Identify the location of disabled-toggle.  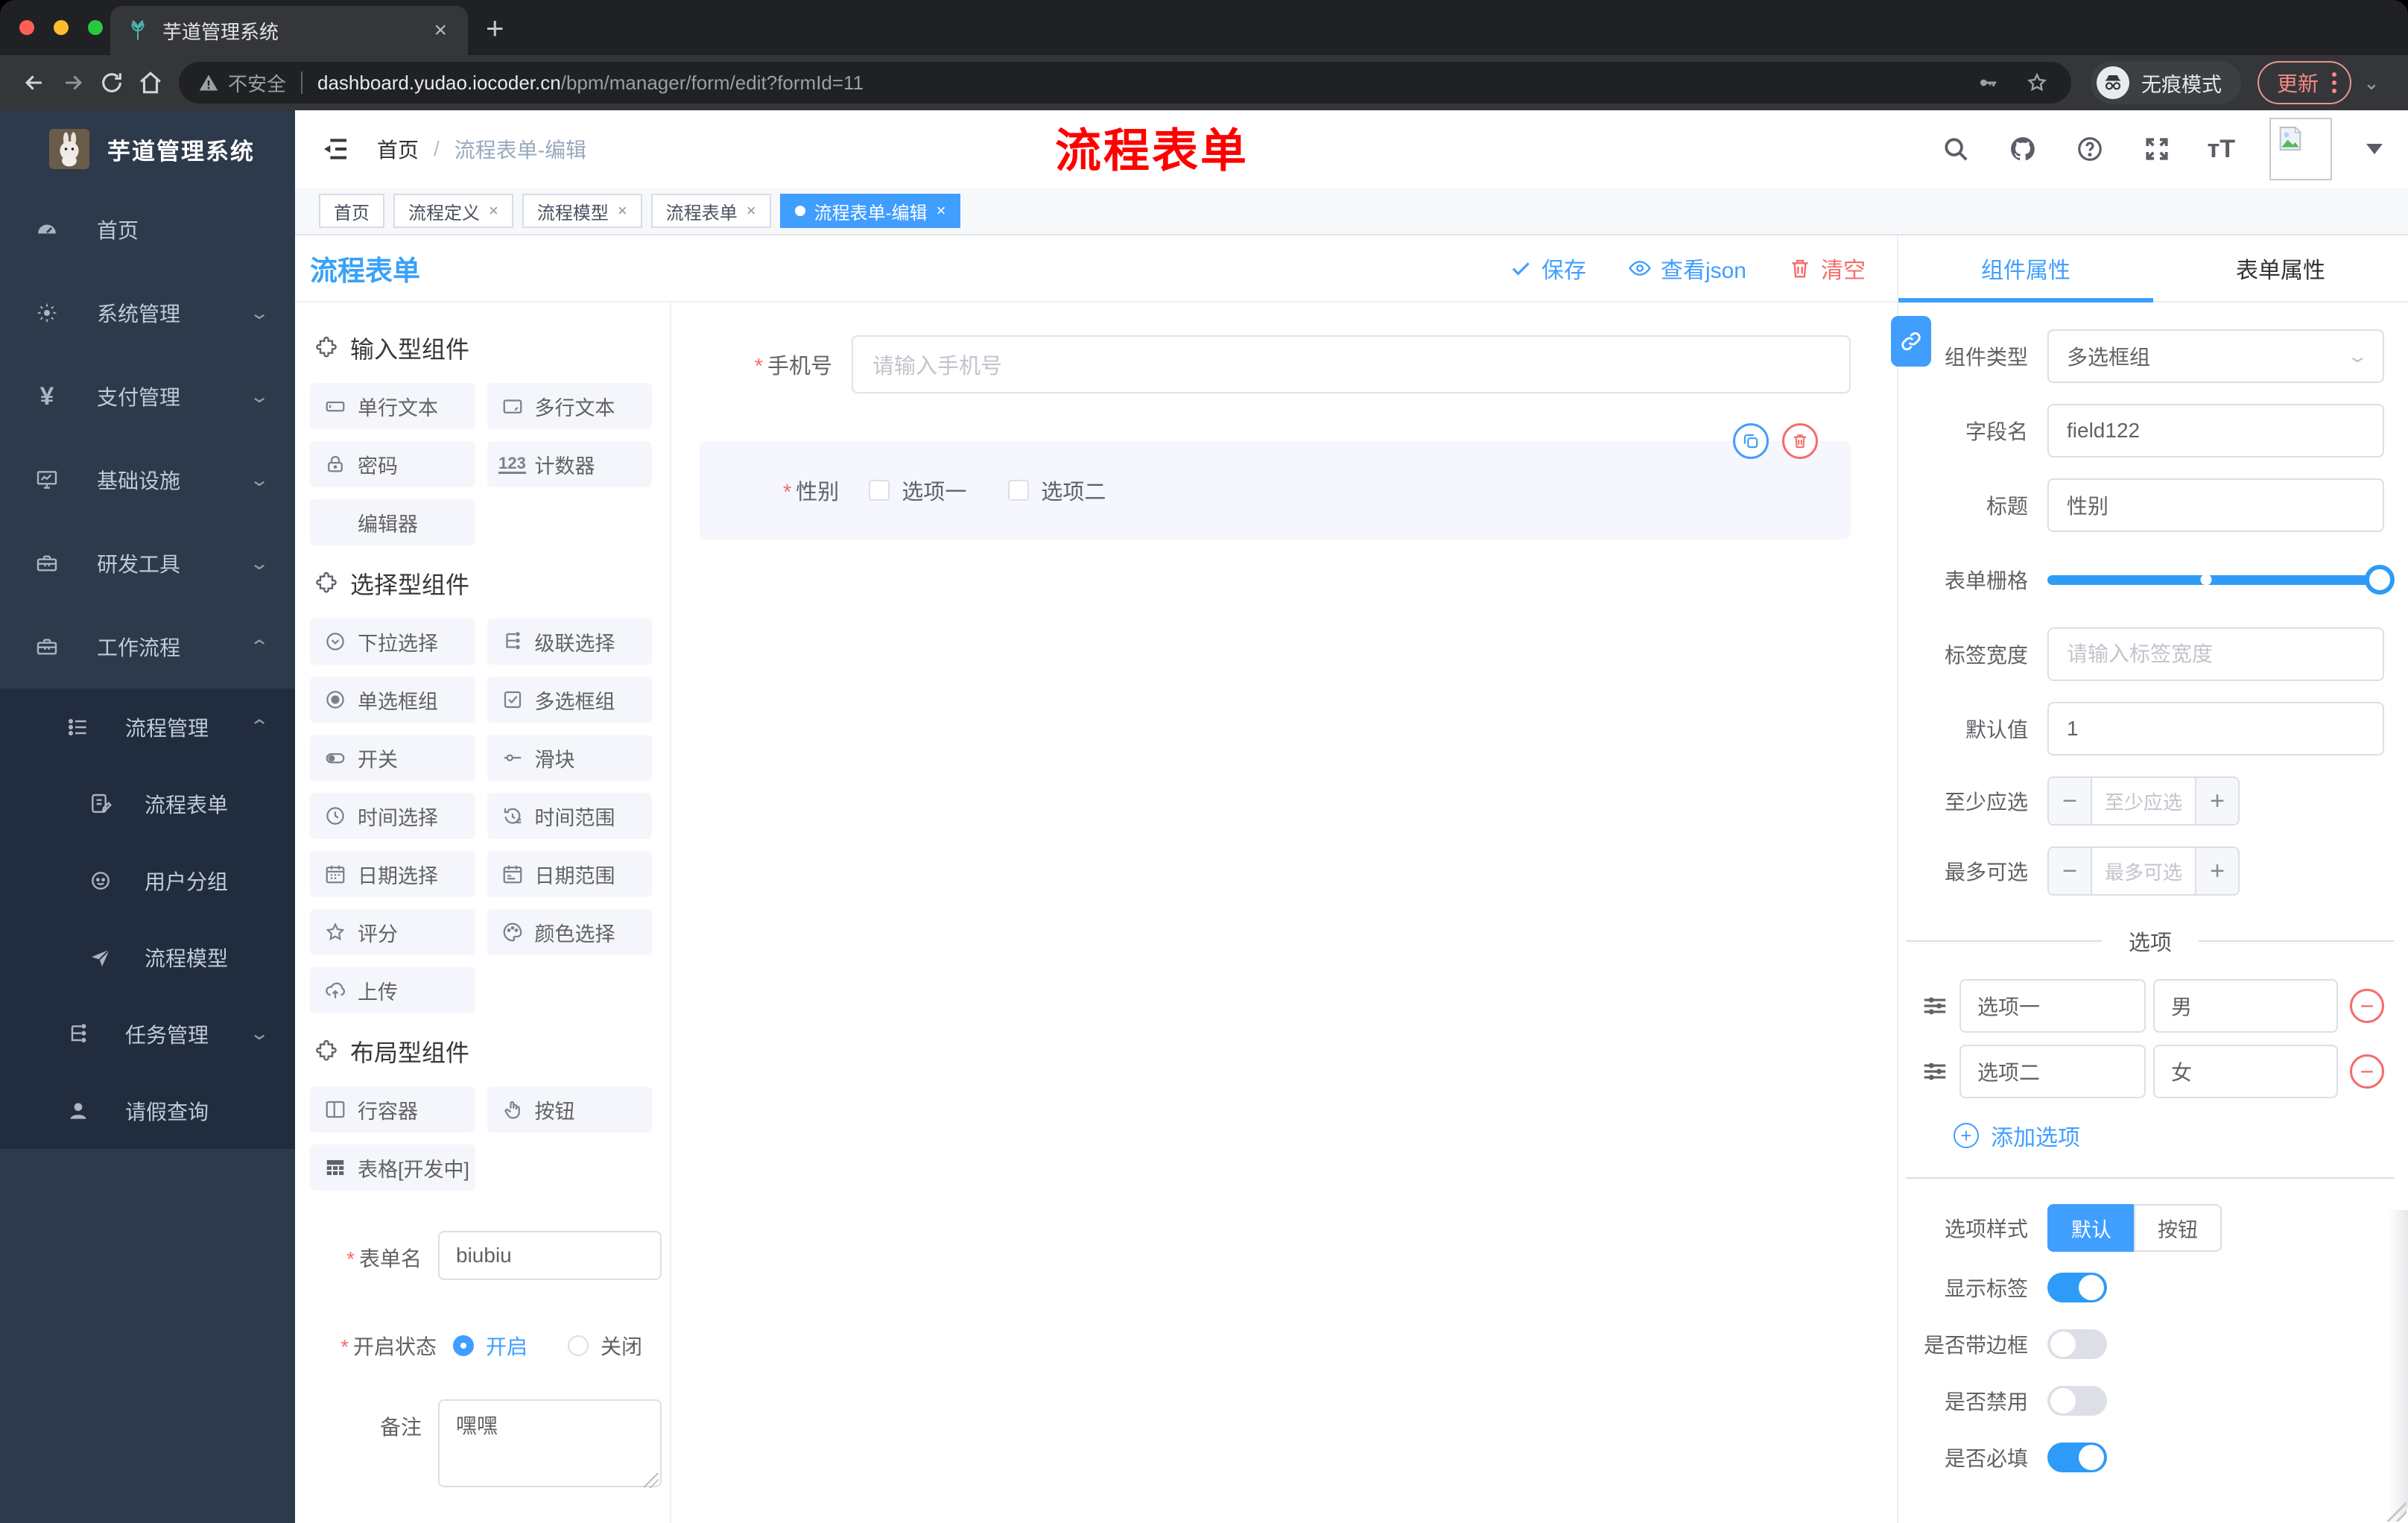
(2077, 1401).